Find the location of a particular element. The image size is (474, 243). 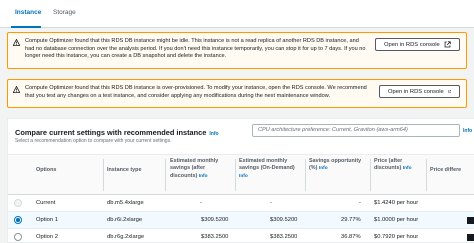

open-rds-console-button-1: Open in RDS console is located at coordinates (417, 44).